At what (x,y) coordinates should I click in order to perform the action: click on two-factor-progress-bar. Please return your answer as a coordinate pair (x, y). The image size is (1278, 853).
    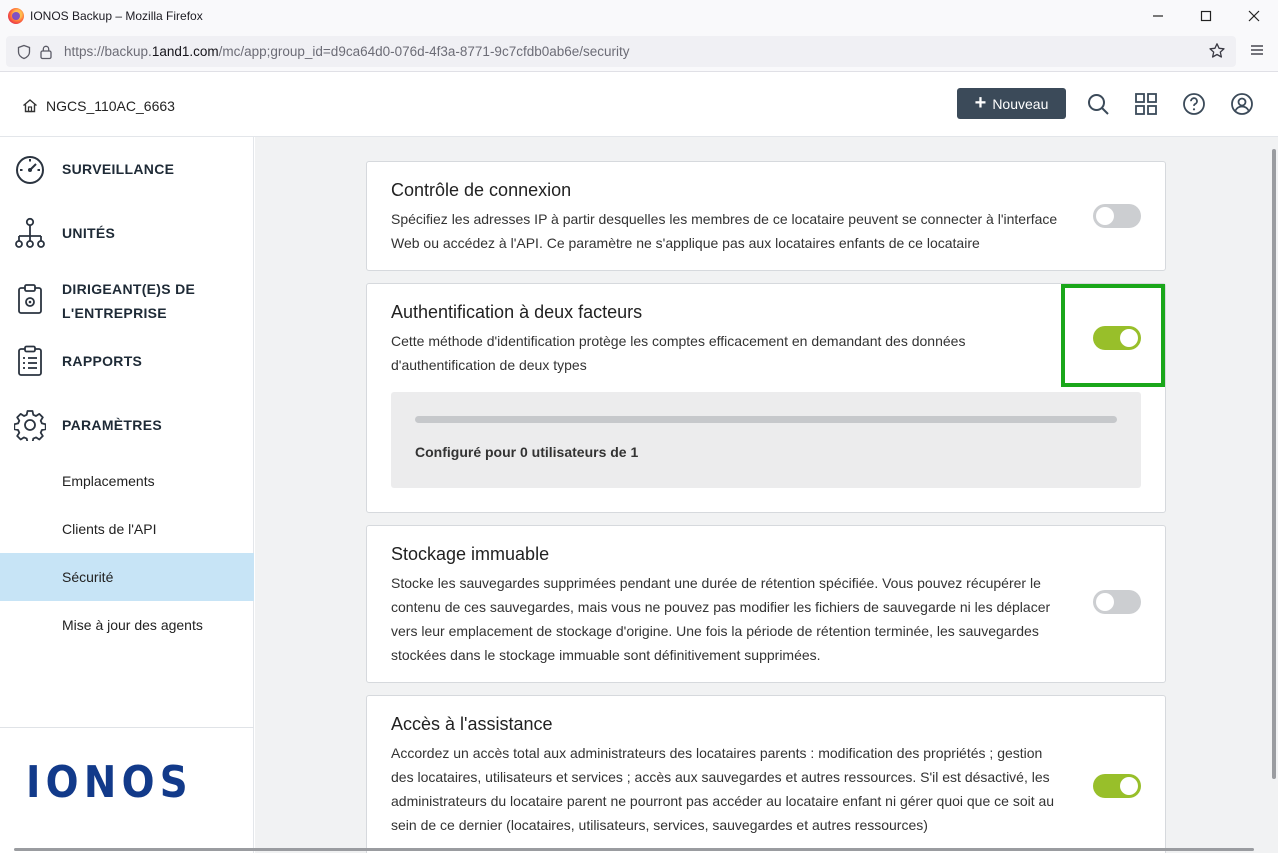
    Looking at the image, I should click on (766, 419).